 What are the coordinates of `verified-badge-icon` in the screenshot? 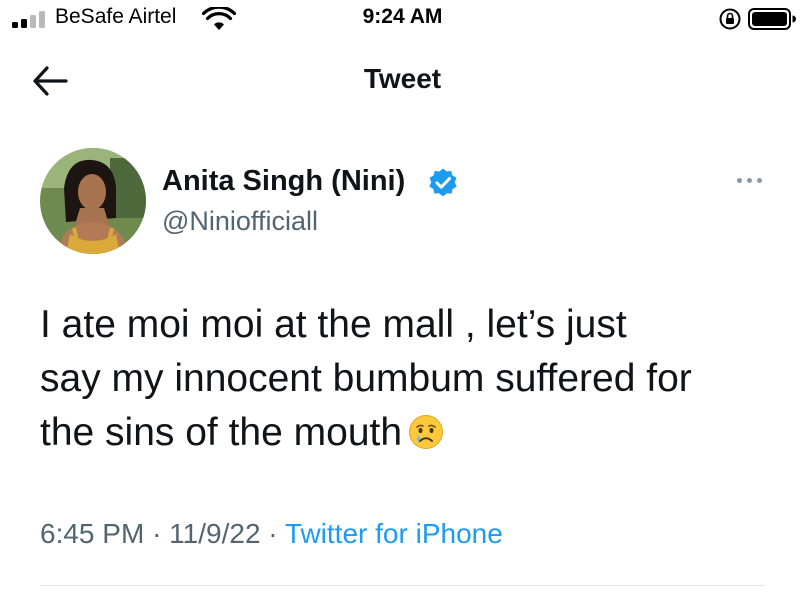 It's located at (443, 182).